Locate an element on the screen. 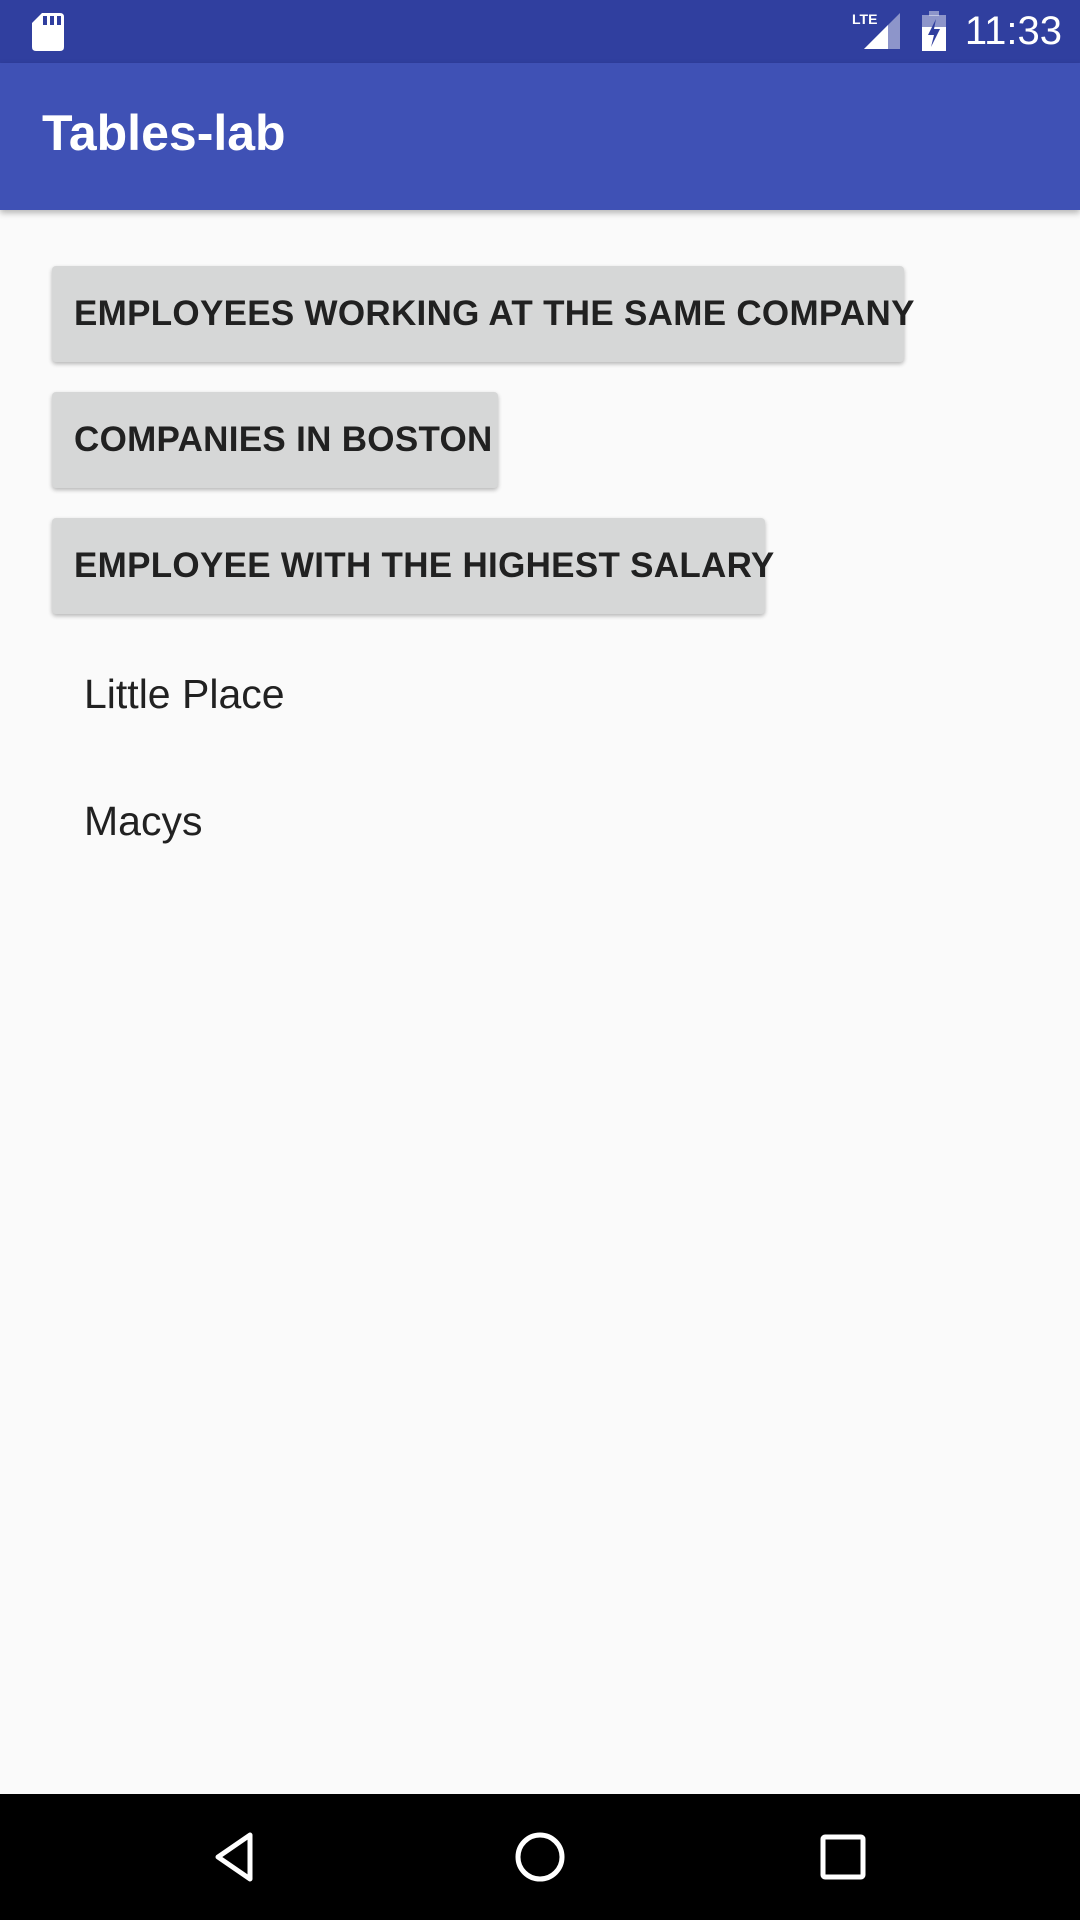  employees-same-company-button: EMPLOYEES WORKING AT THE SAME COMPANY is located at coordinates (483, 314).